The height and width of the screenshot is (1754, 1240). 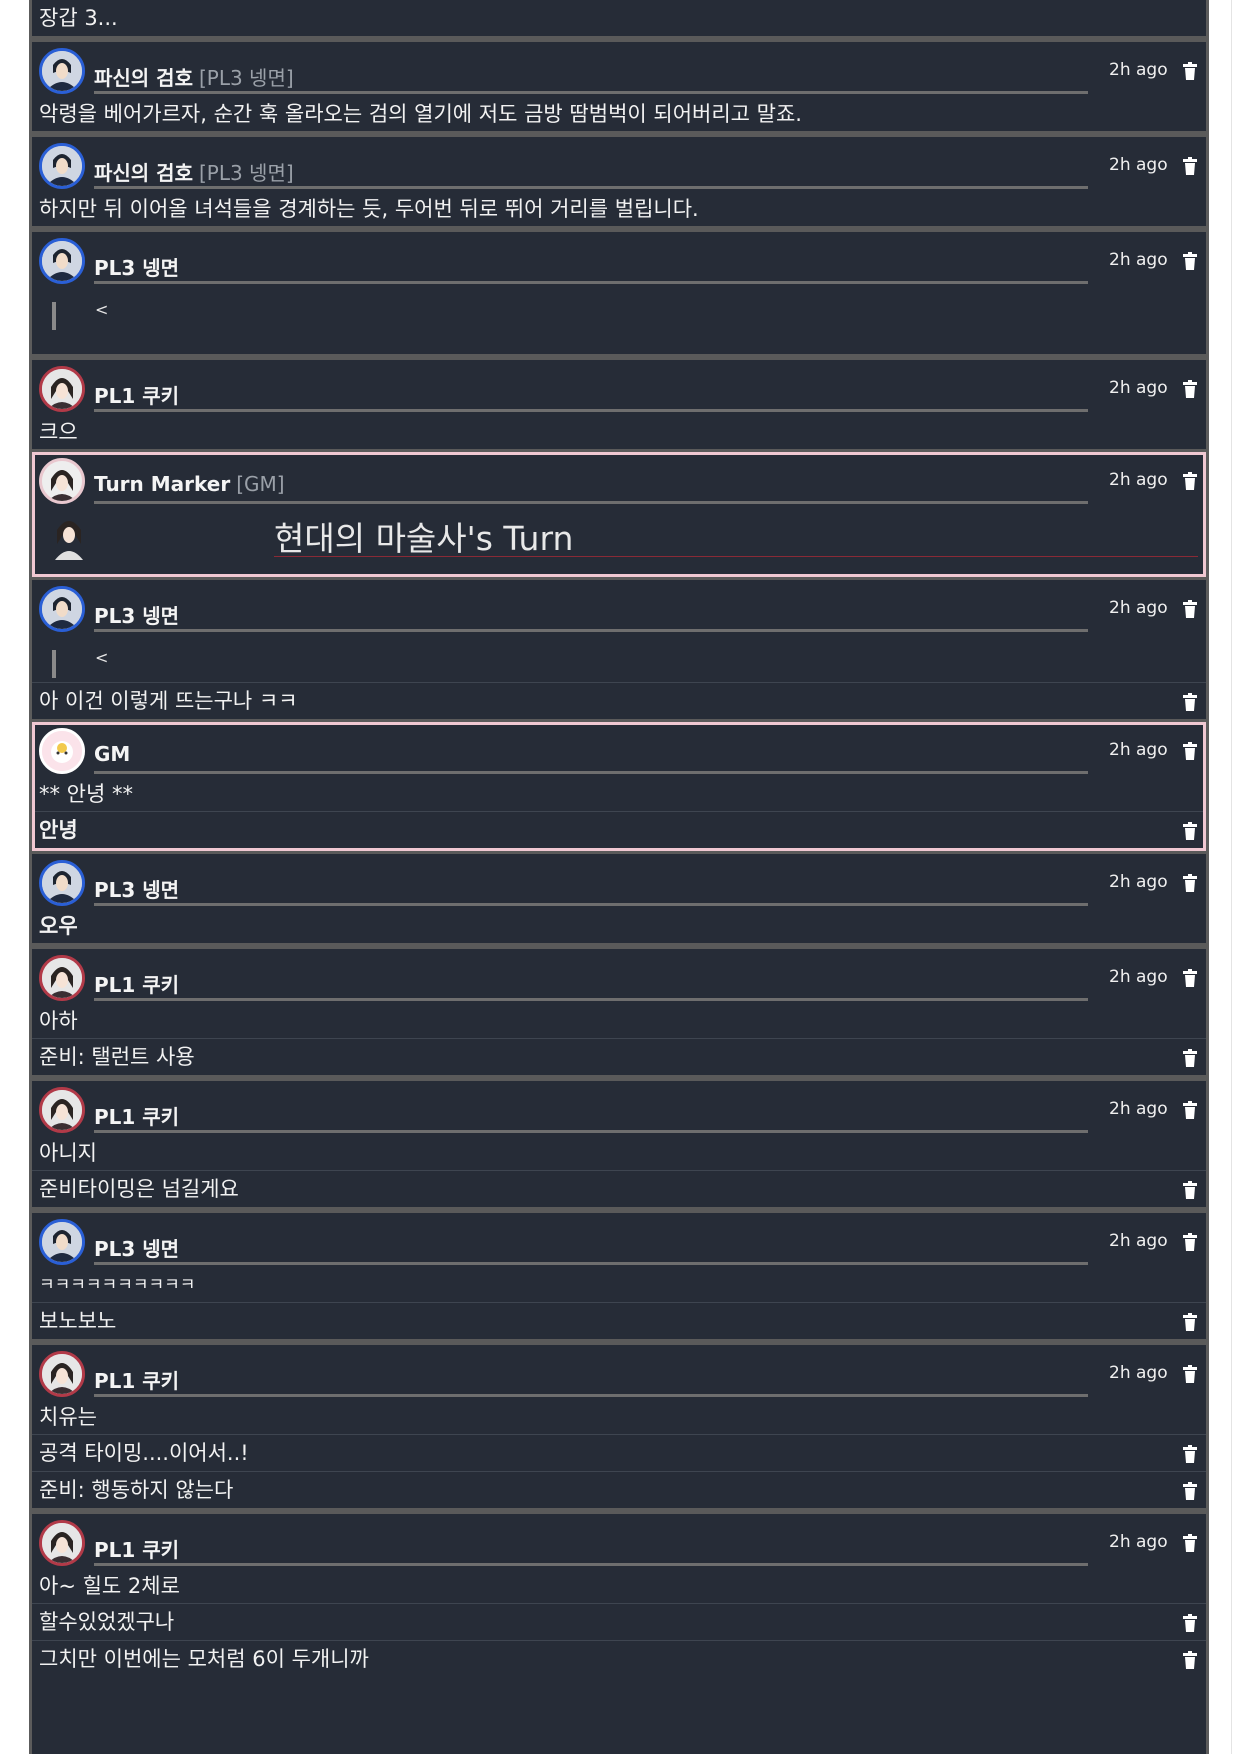 I want to click on message-text: 아하, so click(x=58, y=1021).